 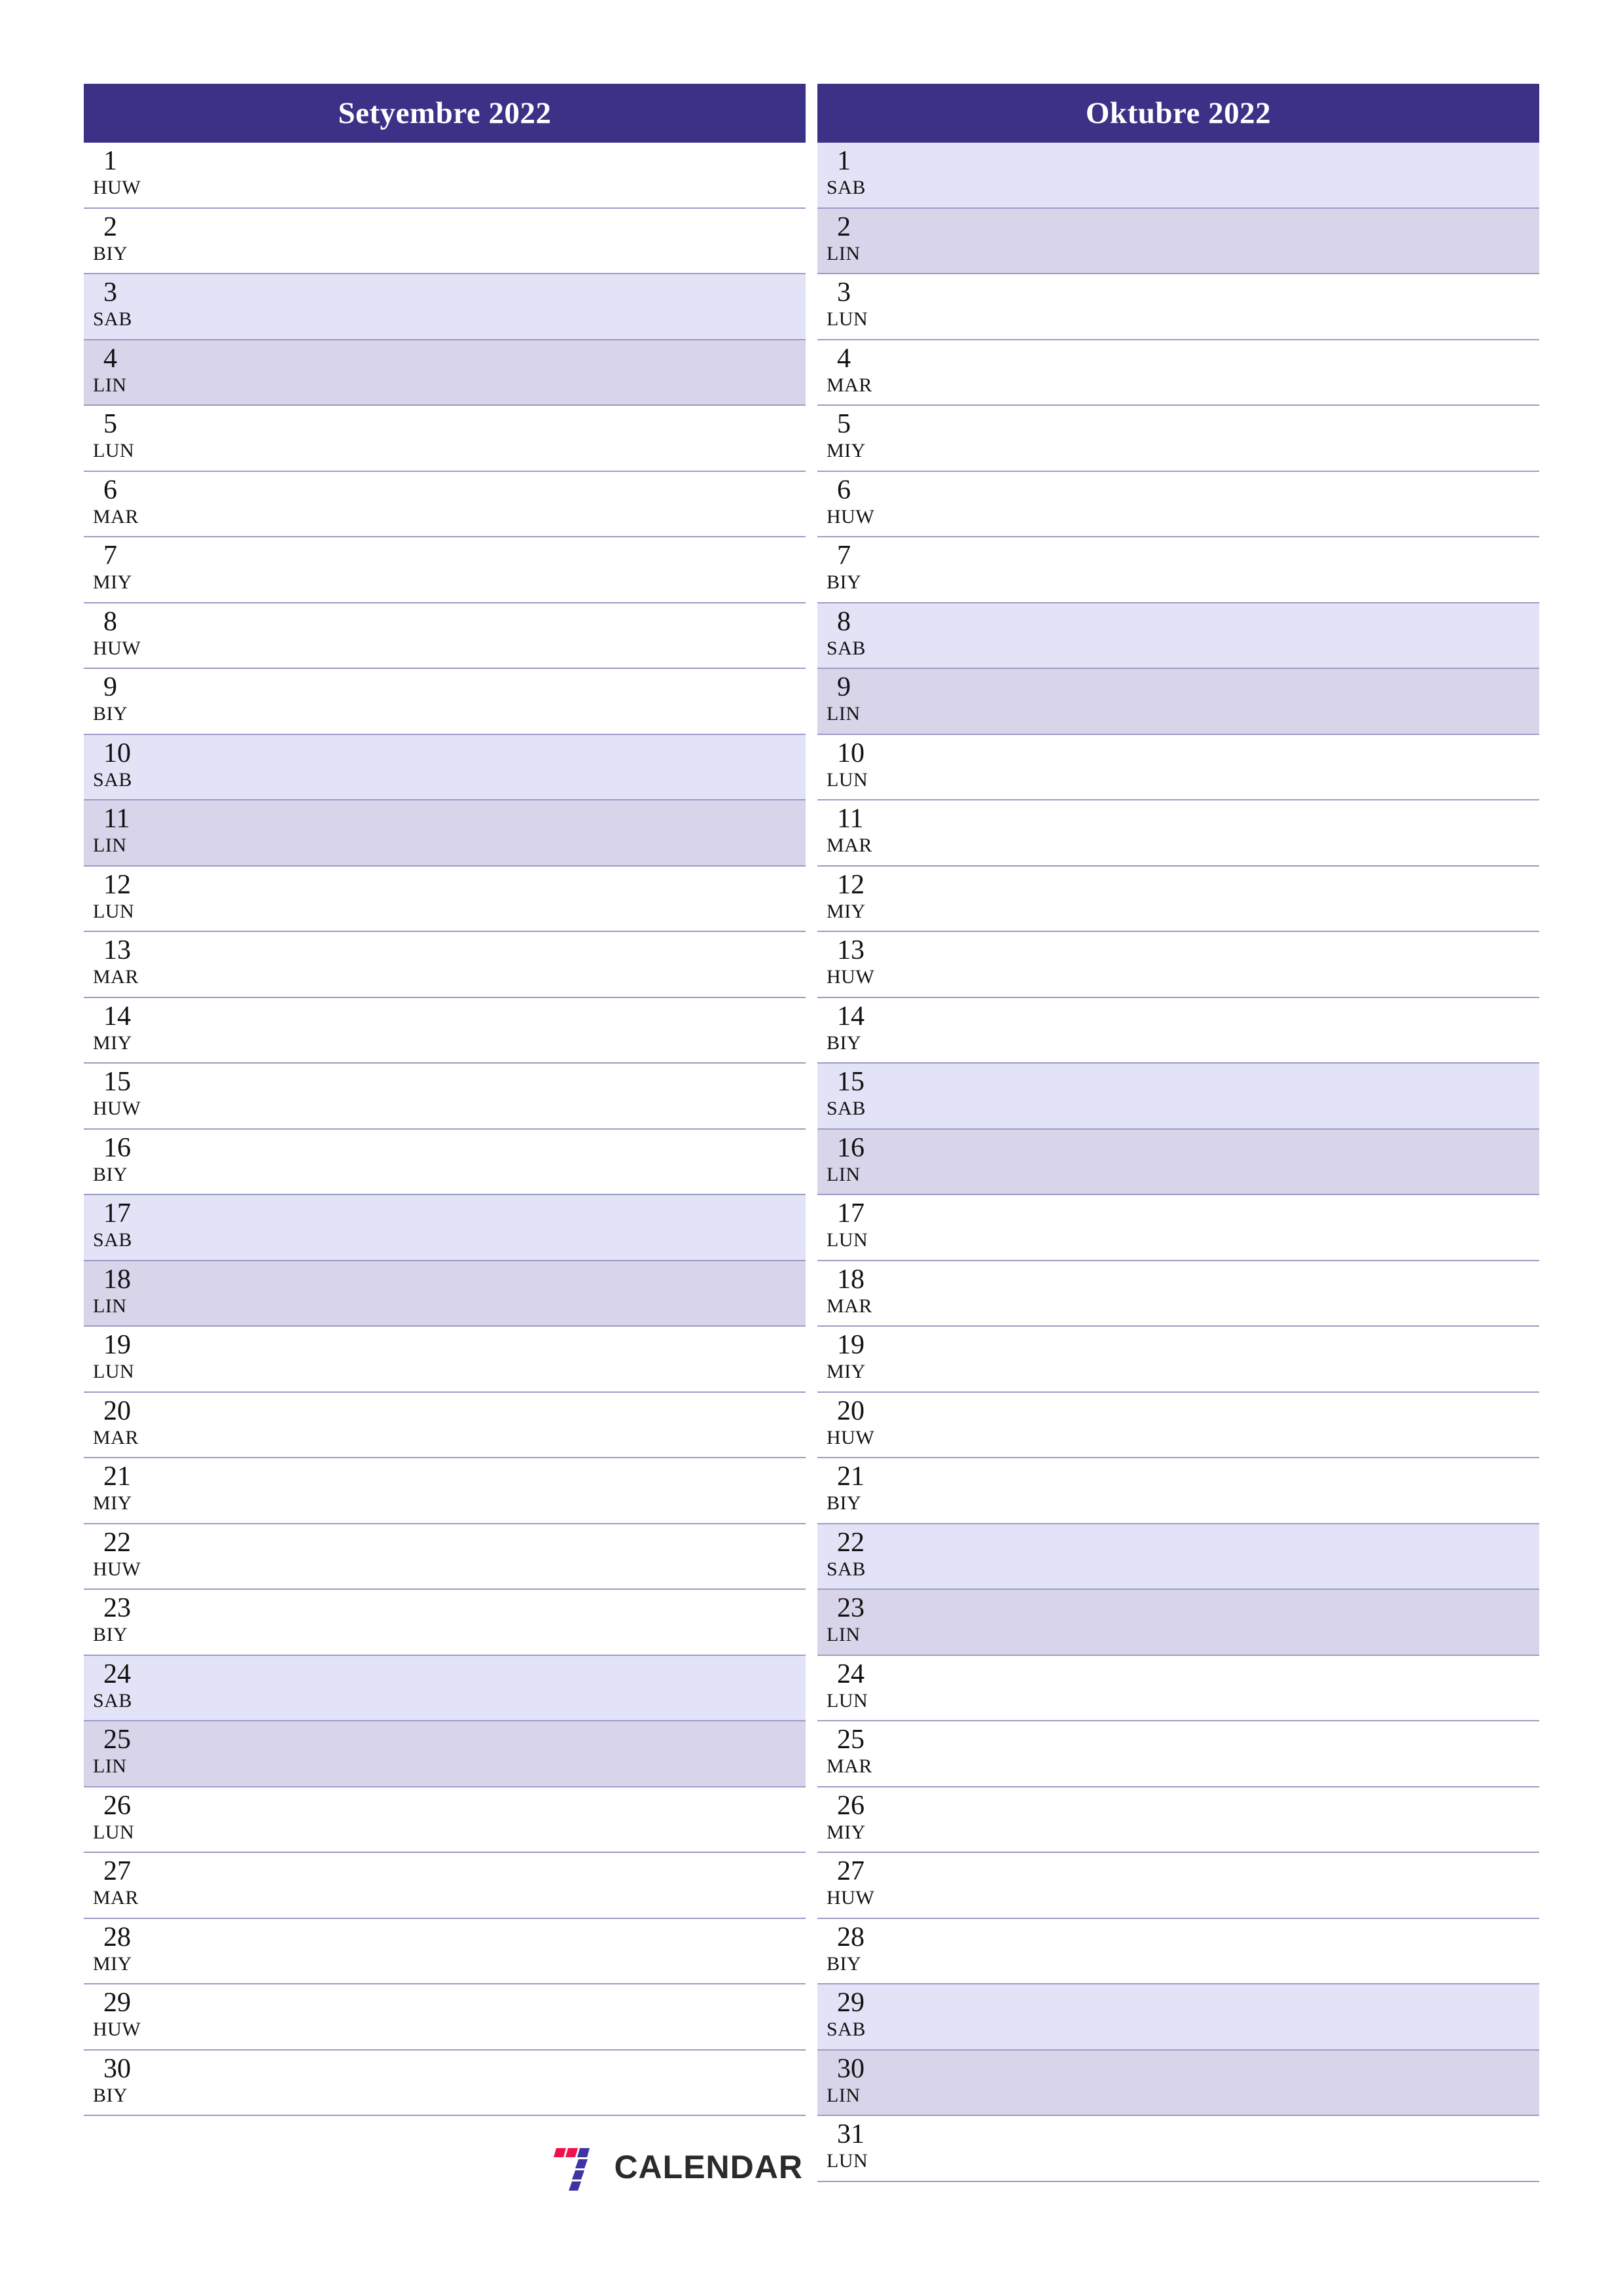 What do you see at coordinates (445, 504) in the screenshot?
I see `day-row: 6 MAR` at bounding box center [445, 504].